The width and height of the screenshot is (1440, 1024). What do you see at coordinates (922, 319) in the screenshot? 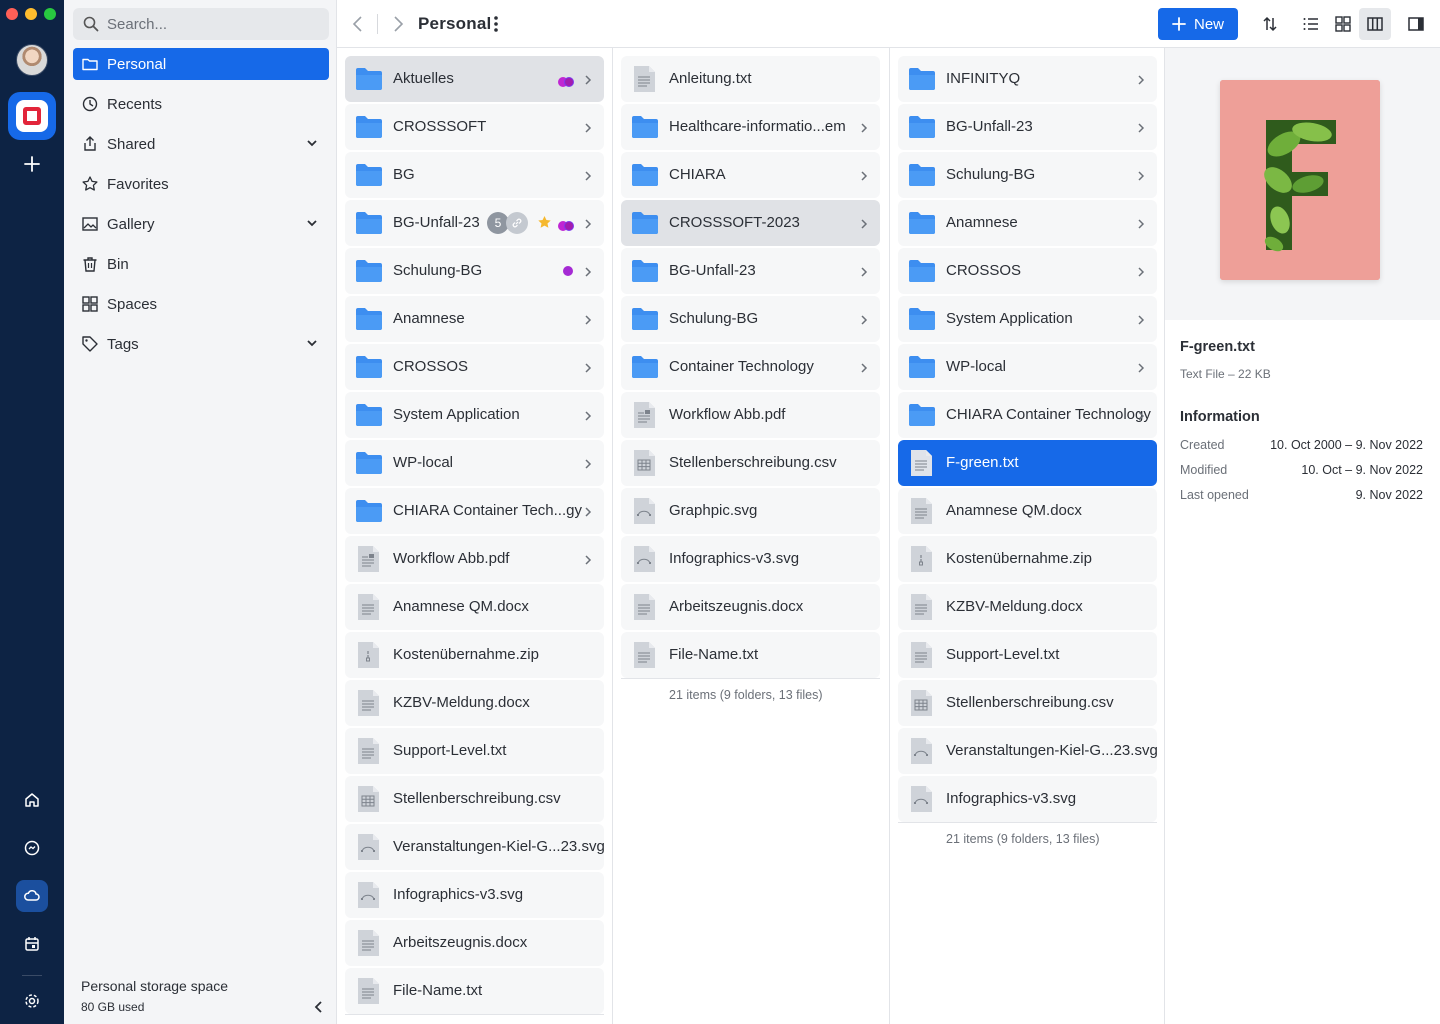
I see `folder-icon` at bounding box center [922, 319].